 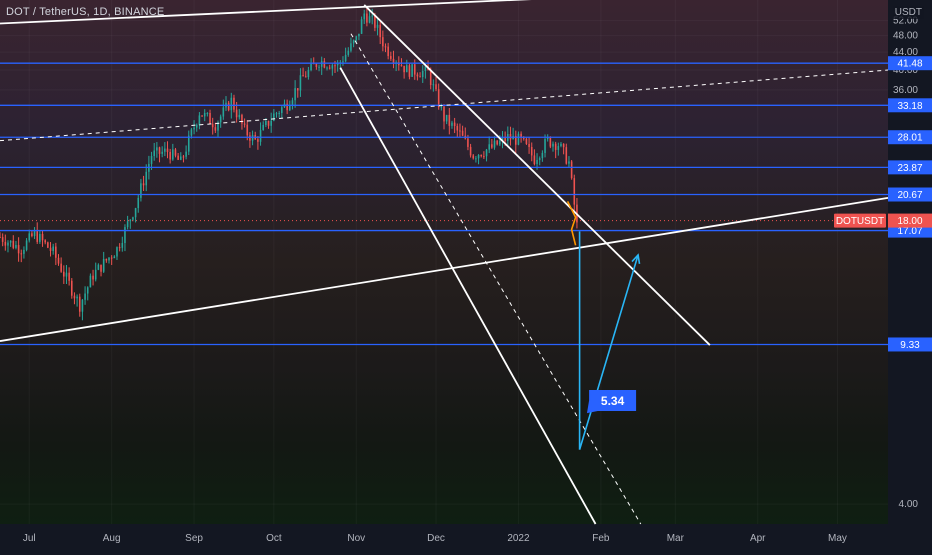 I want to click on last-price-tag-text: 18.00, so click(x=909, y=221).